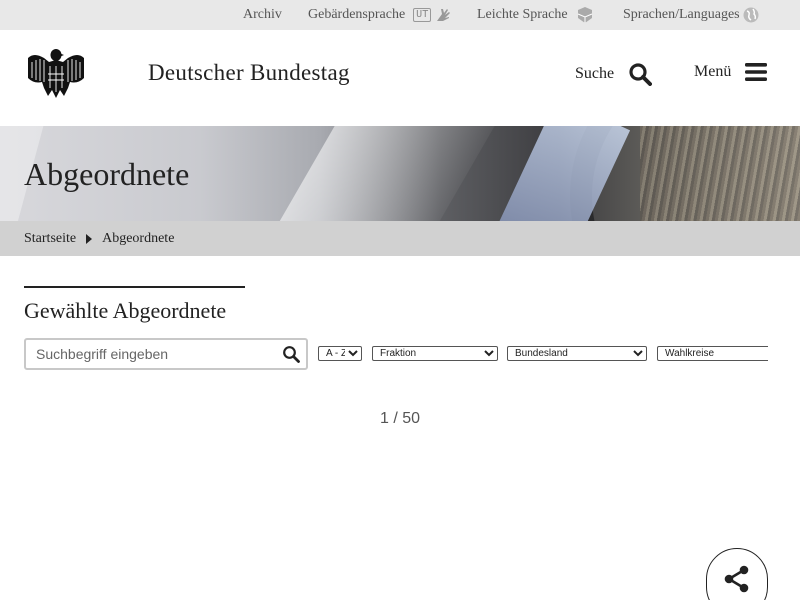 The width and height of the screenshot is (800, 600). What do you see at coordinates (422, 15) in the screenshot?
I see `ut-badge: UT` at bounding box center [422, 15].